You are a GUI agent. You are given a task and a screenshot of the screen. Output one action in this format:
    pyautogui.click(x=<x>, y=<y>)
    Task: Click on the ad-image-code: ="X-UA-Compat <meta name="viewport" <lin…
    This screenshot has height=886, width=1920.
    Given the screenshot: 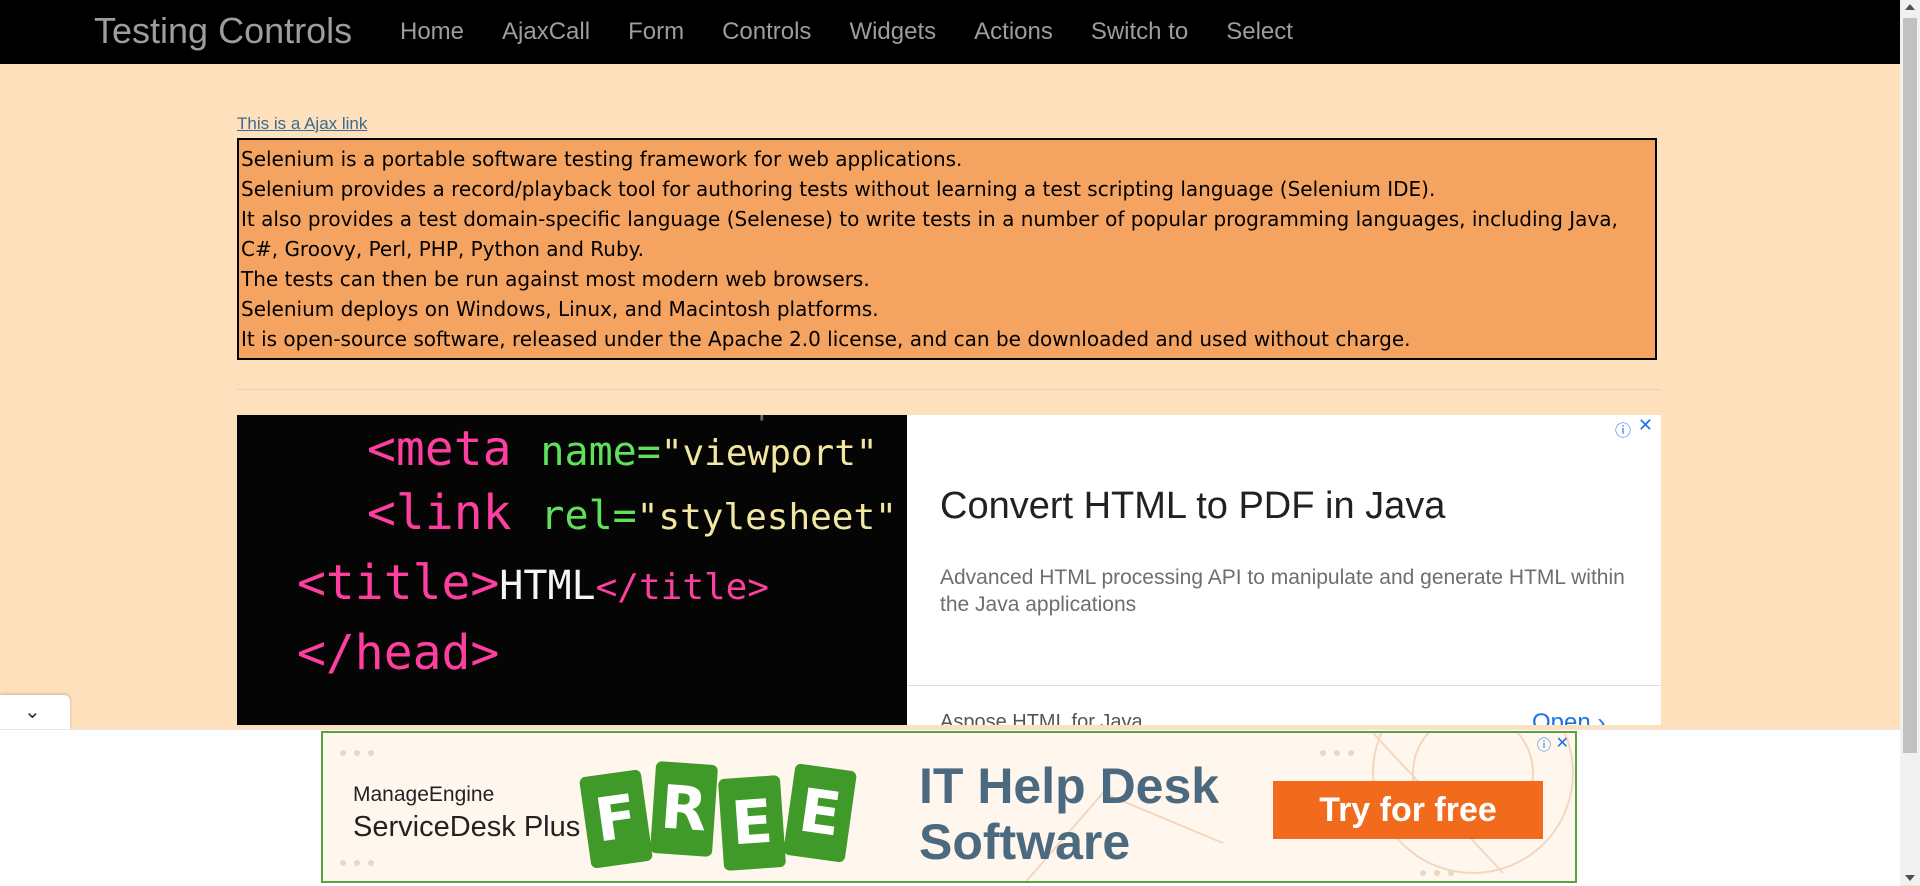 What is the action you would take?
    pyautogui.click(x=572, y=570)
    